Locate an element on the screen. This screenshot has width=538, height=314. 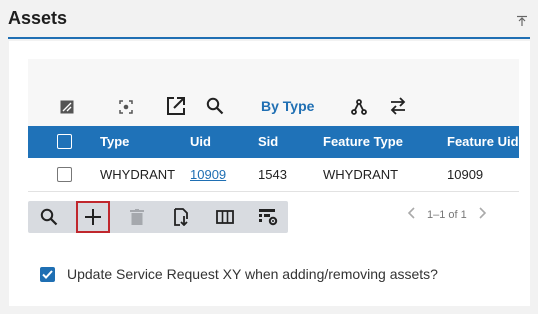
swap-icon is located at coordinates (398, 106).